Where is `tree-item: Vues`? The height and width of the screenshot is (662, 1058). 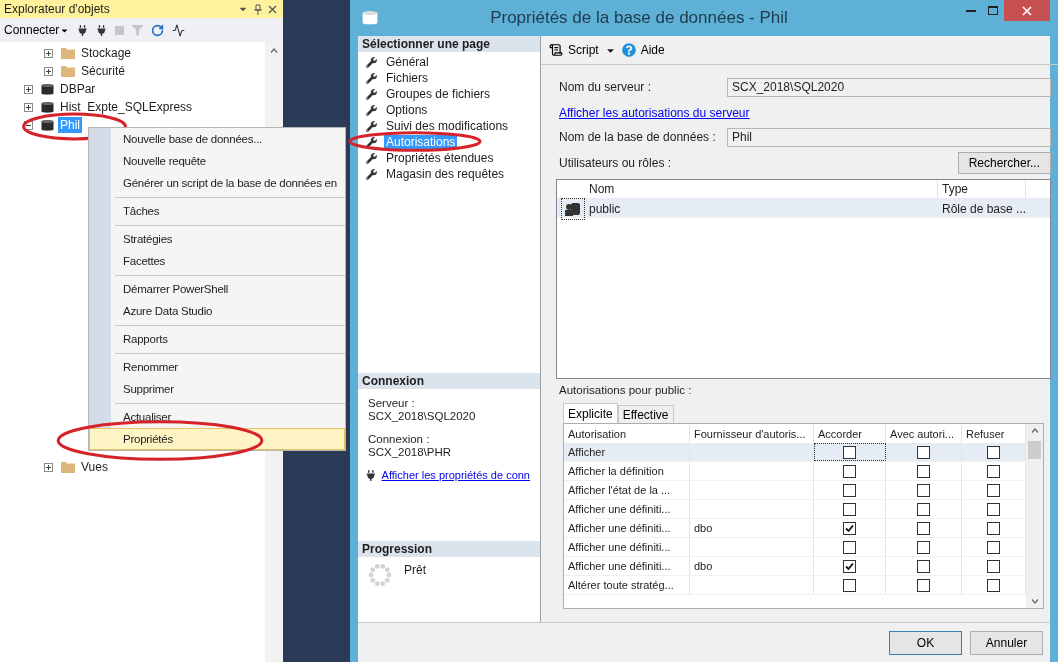 tree-item: Vues is located at coordinates (94, 467).